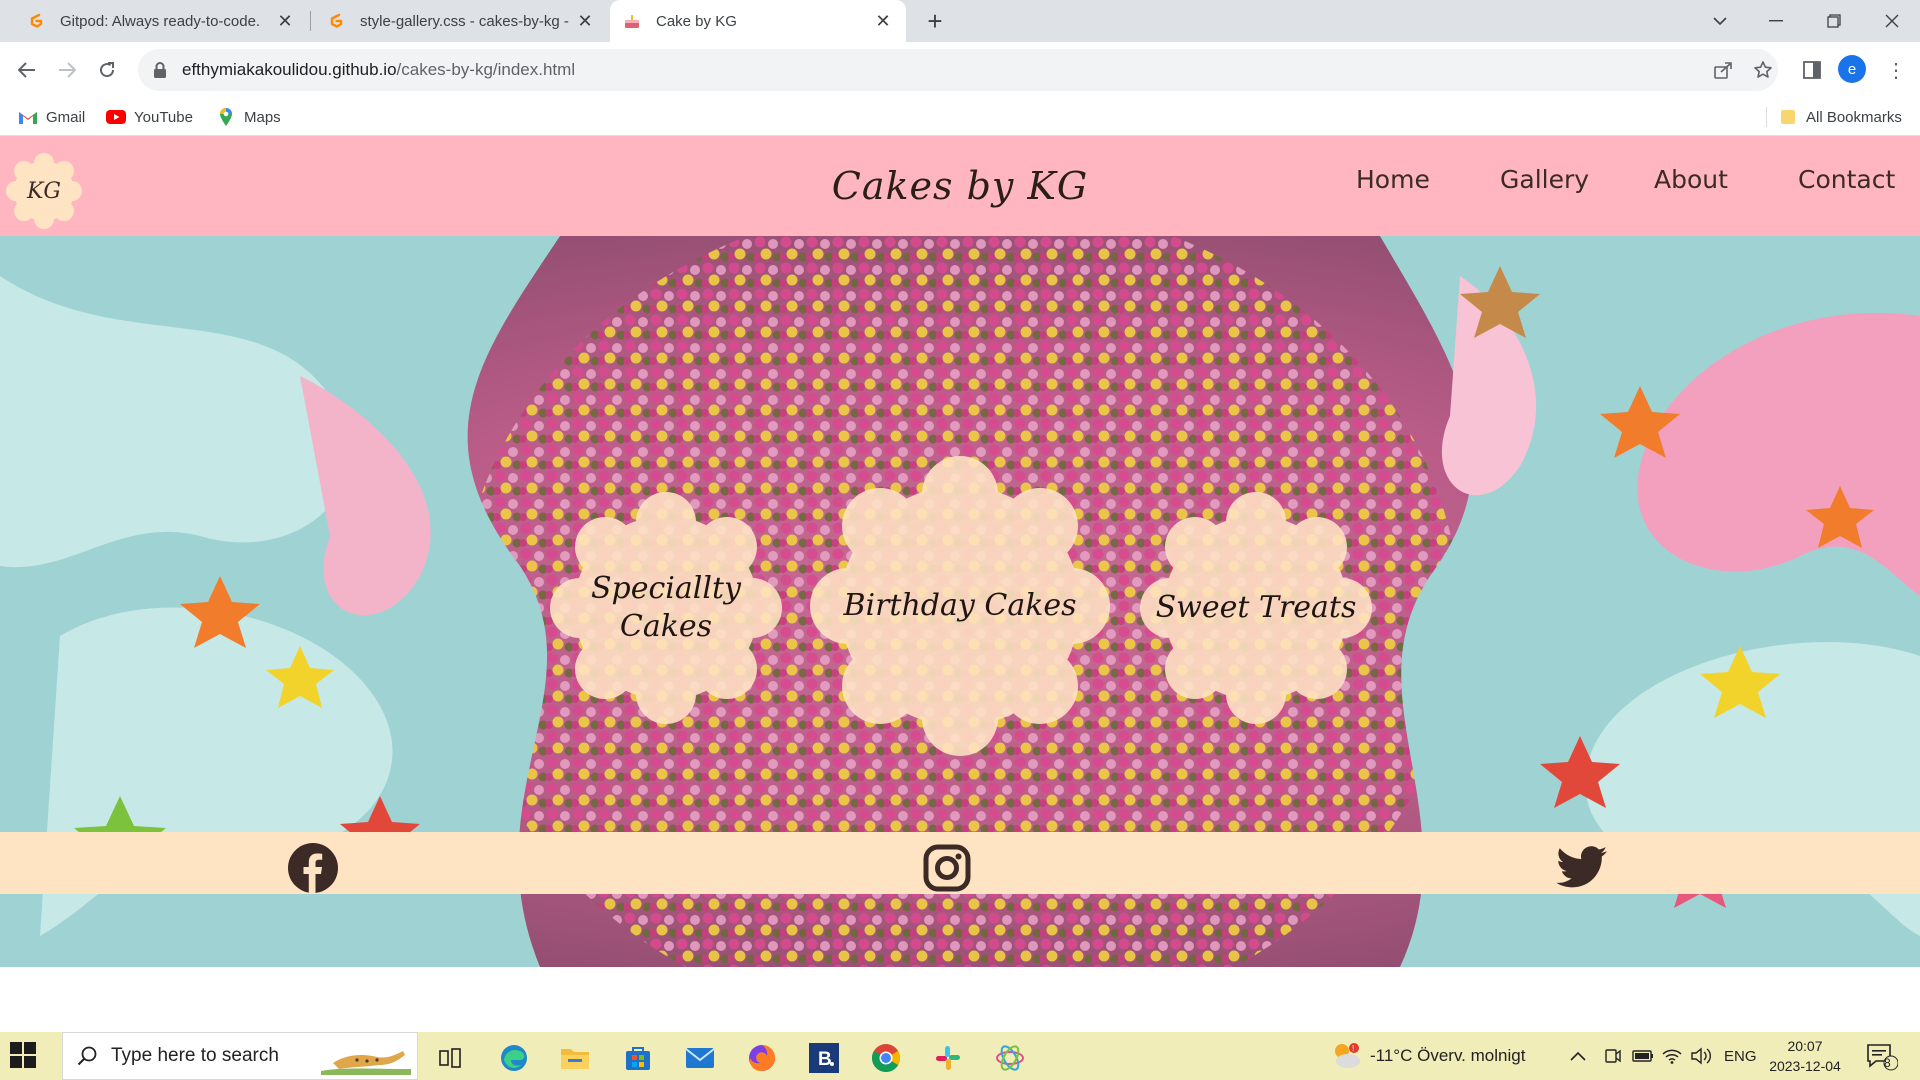 This screenshot has width=1920, height=1080. I want to click on bookmark-label: All Bookmarks, so click(1854, 117).